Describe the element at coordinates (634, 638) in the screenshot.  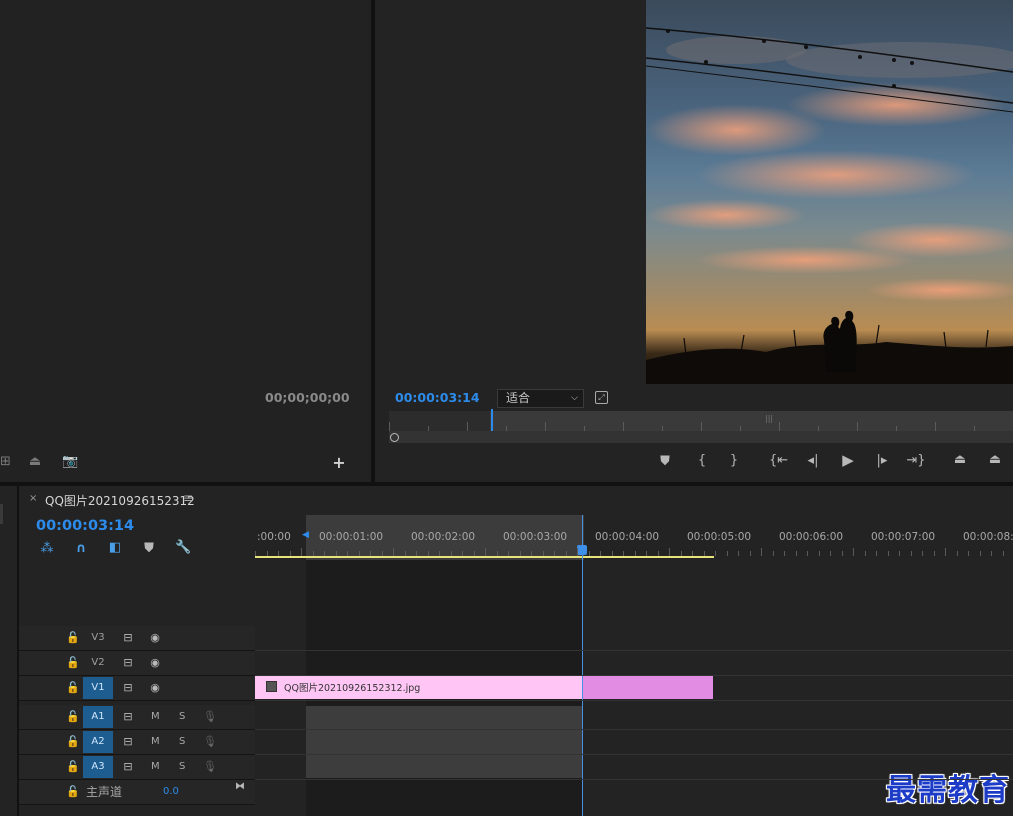
I see `track-lane-v3` at that location.